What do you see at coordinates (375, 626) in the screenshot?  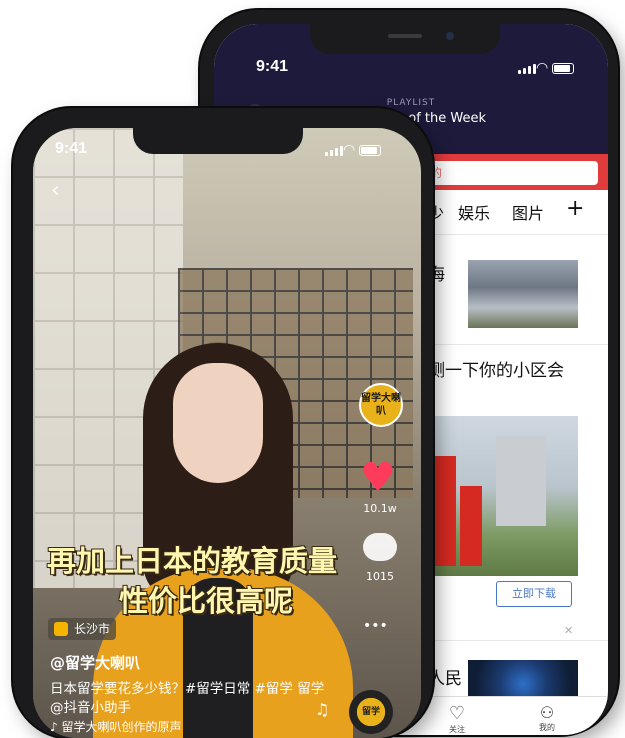 I see `more-icon: •••` at bounding box center [375, 626].